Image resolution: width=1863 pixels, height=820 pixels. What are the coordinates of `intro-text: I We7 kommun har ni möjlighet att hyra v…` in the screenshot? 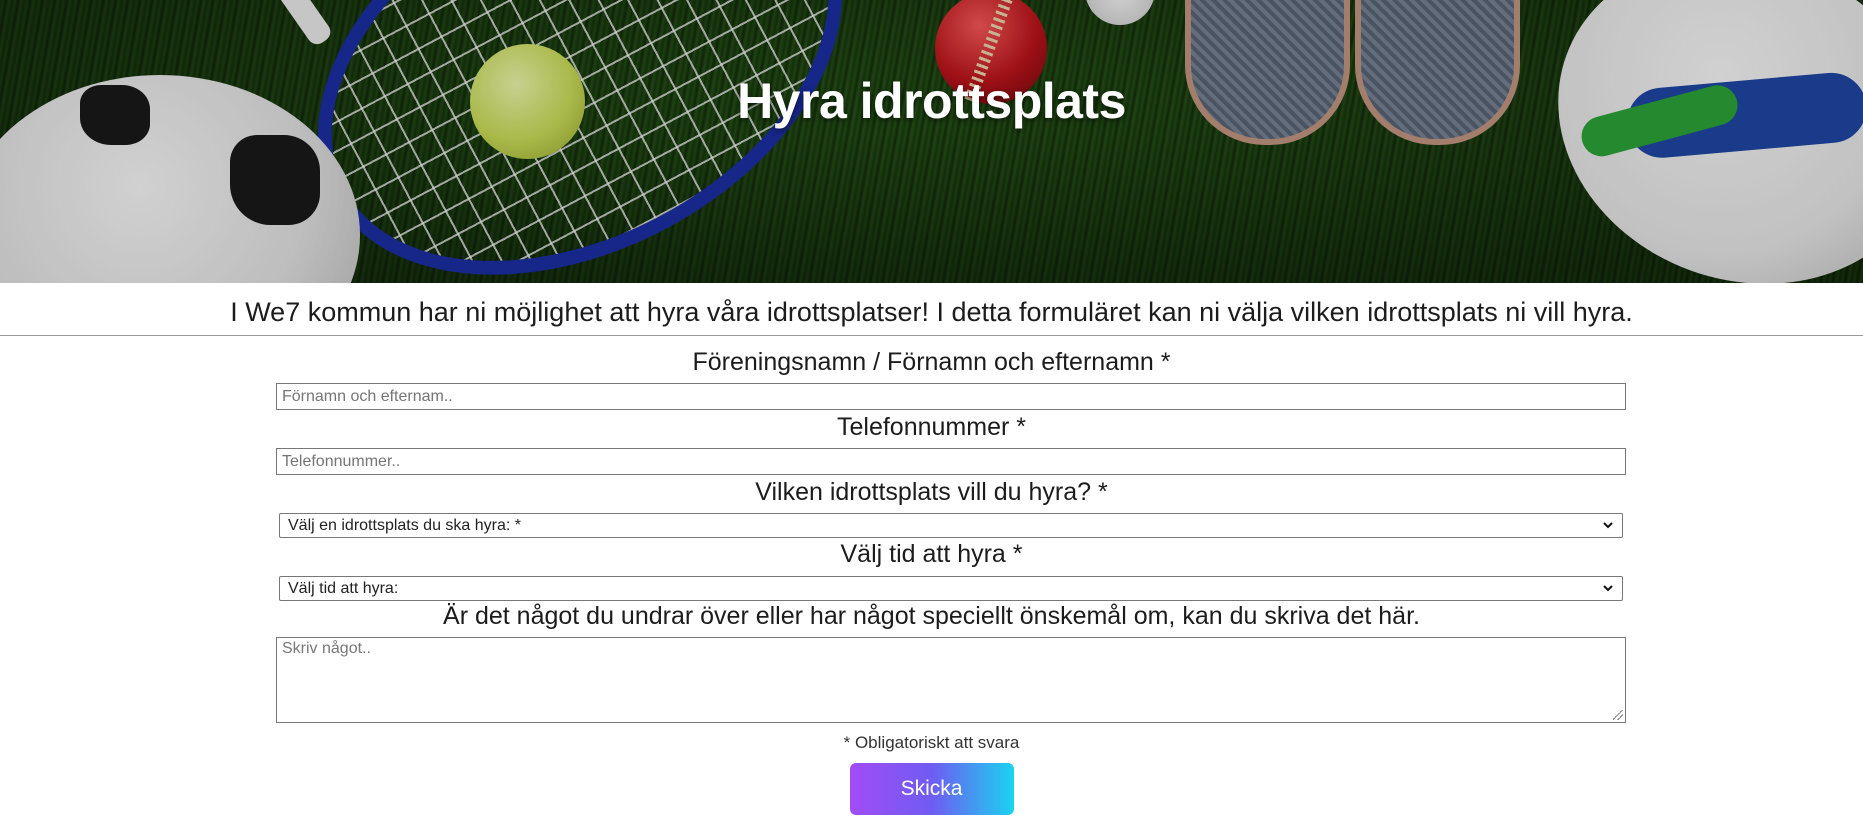 It's located at (931, 309).